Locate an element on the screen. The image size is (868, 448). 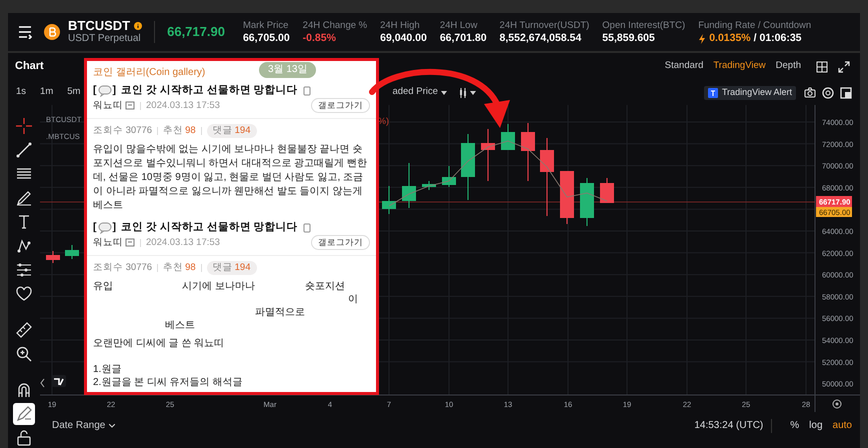
interval-button: 1s is located at coordinates (21, 92).